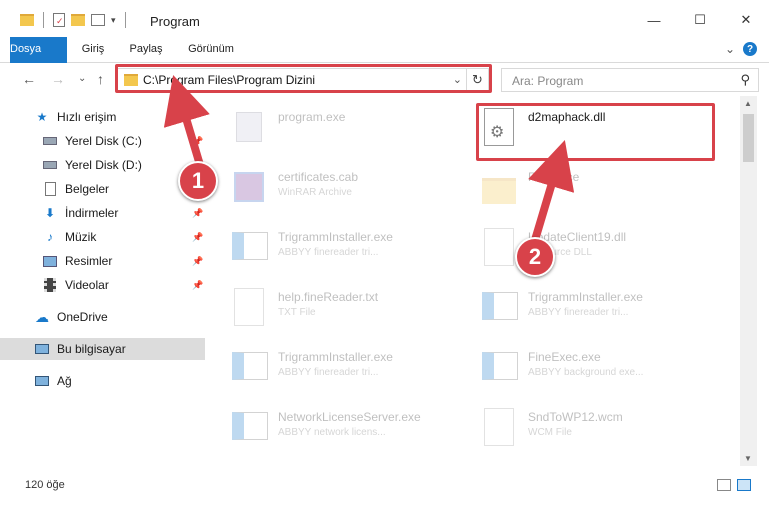 The width and height of the screenshot is (769, 513). I want to click on search-input: Ara: Program ⚲, so click(630, 80).